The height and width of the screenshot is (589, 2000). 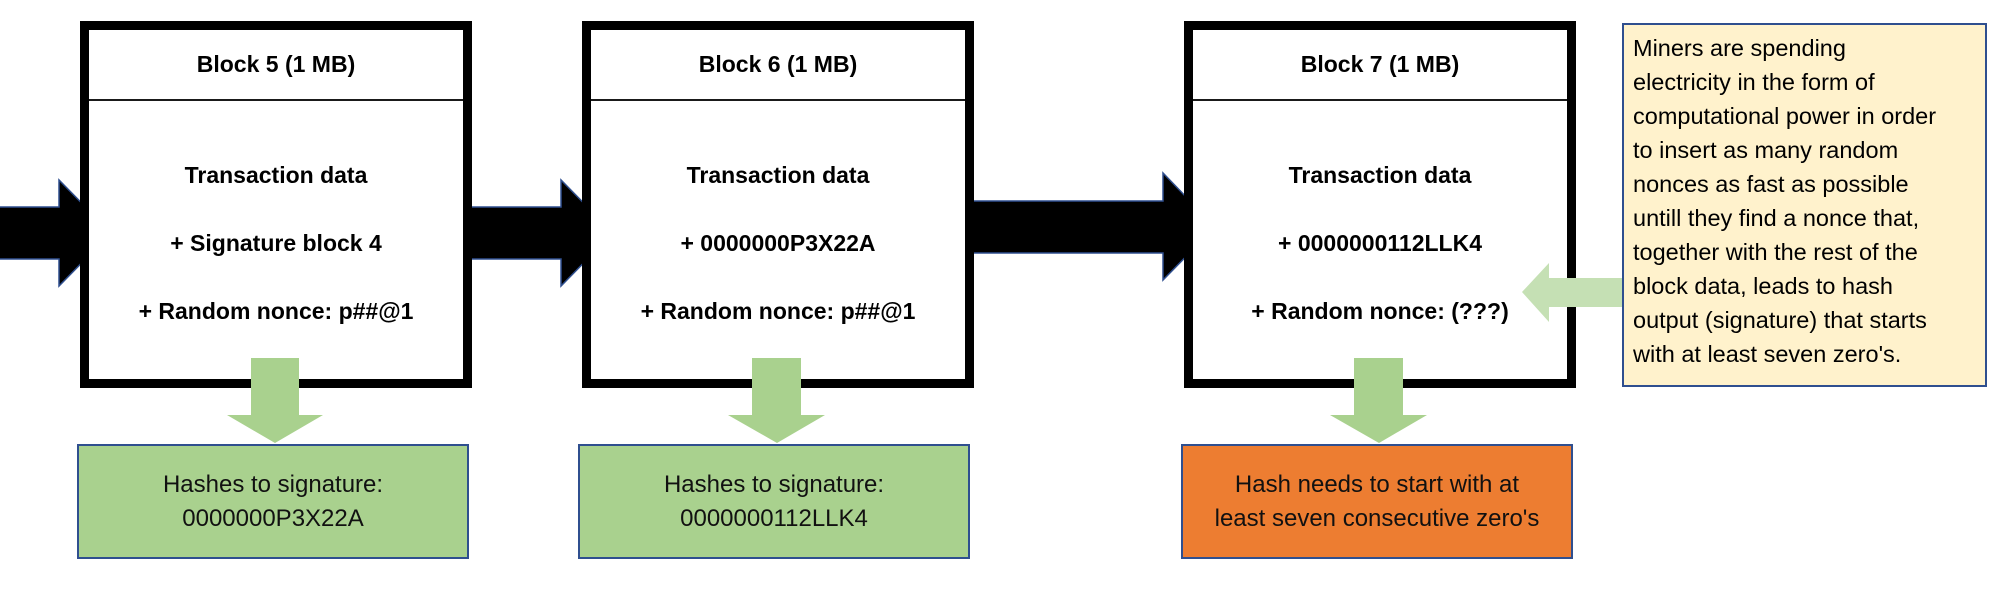 I want to click on note-line: computational power in order, so click(x=1785, y=116).